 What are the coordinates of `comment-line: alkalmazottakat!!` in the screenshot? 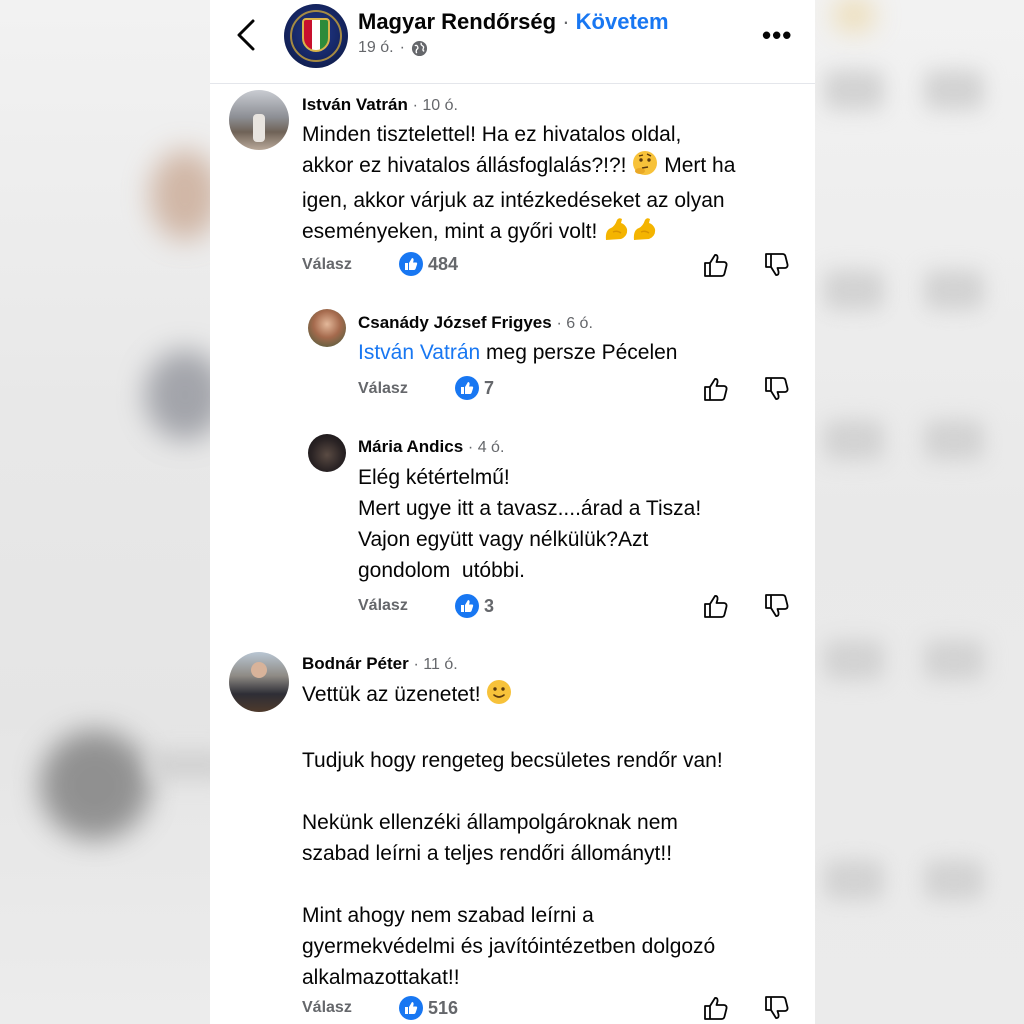 It's located at (381, 977).